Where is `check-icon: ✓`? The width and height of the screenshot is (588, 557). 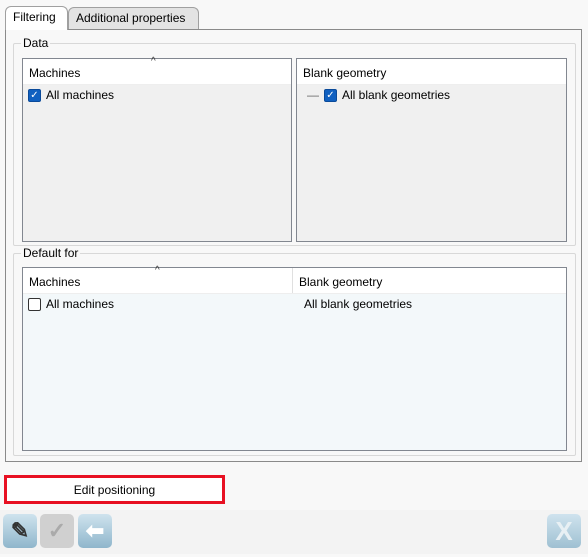
check-icon: ✓ is located at coordinates (57, 531).